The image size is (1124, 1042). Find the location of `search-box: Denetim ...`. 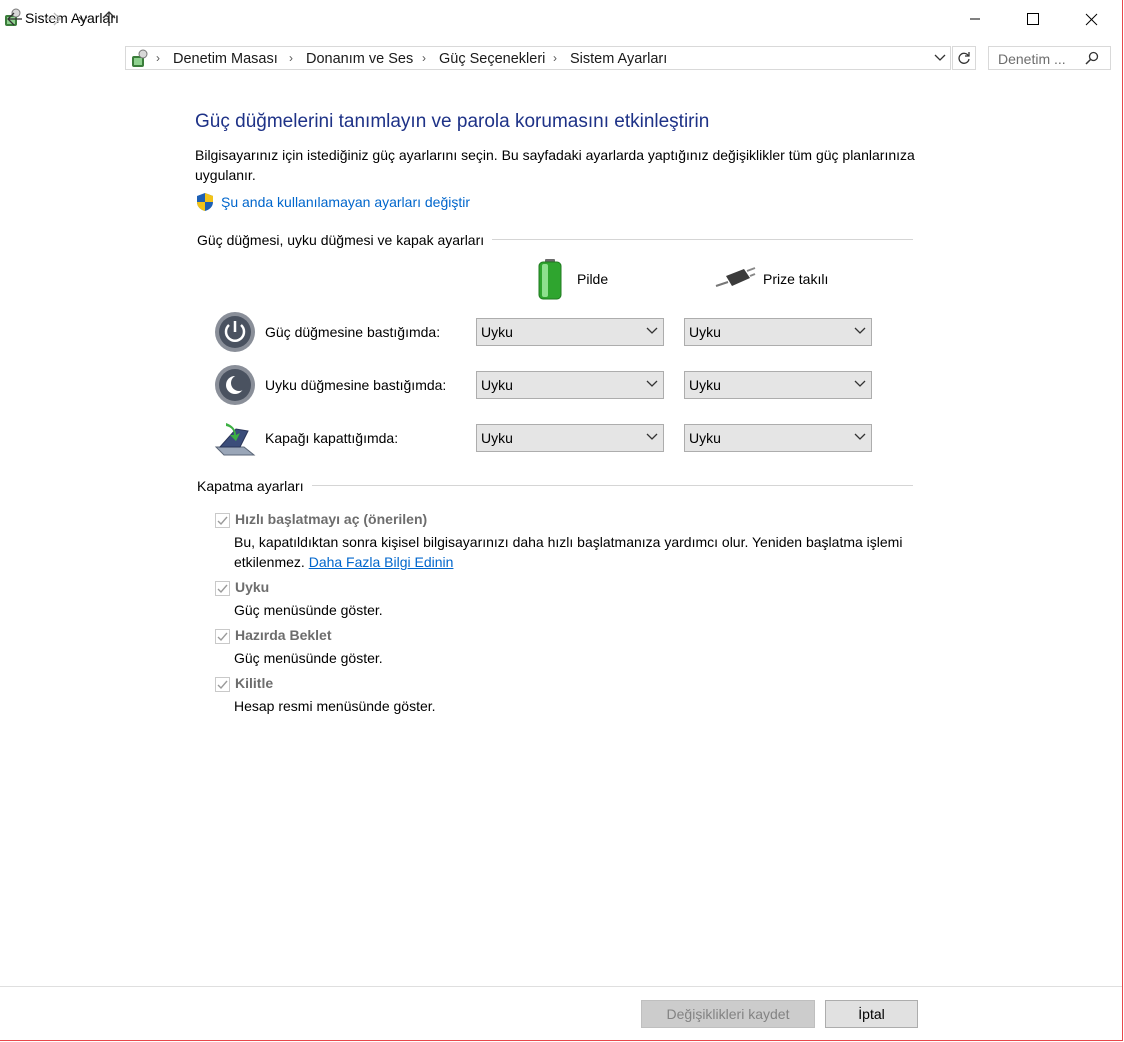

search-box: Denetim ... is located at coordinates (1049, 58).